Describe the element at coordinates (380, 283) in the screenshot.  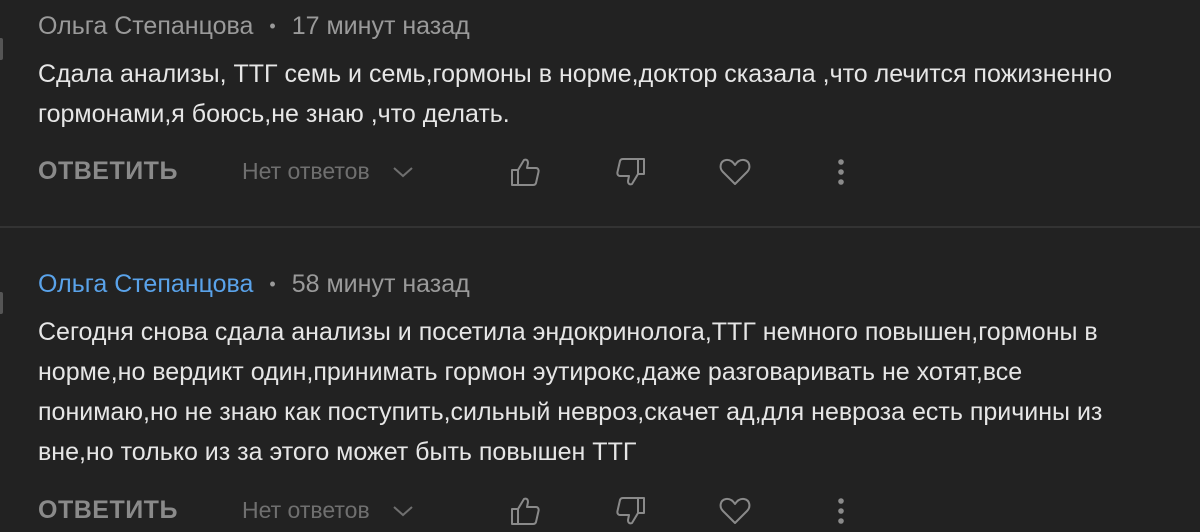
I see `comment-timestamp: 58 минут назад` at that location.